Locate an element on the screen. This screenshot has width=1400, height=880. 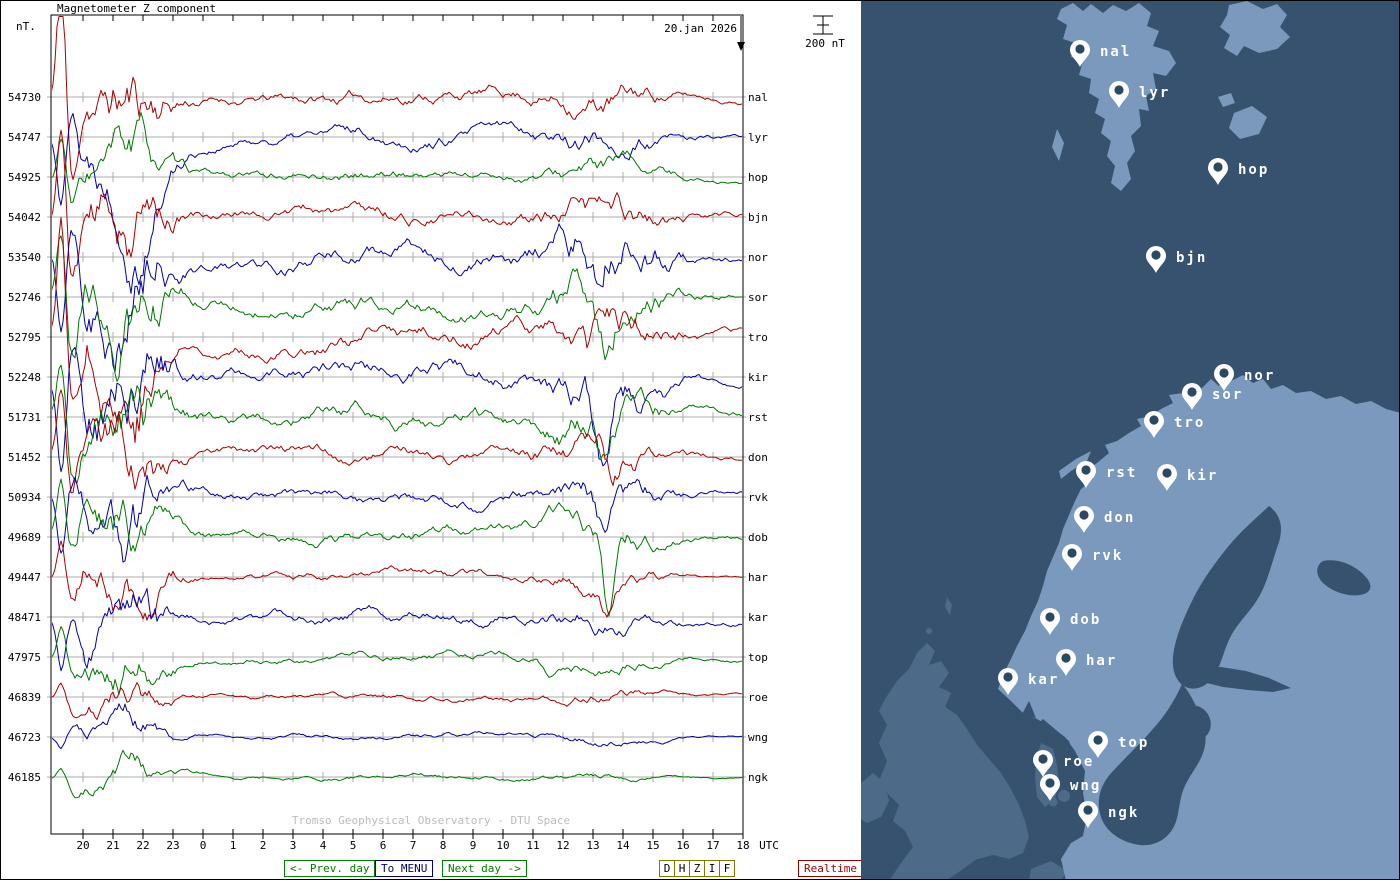
magnetogram-trace-bjn is located at coordinates (397, 203).